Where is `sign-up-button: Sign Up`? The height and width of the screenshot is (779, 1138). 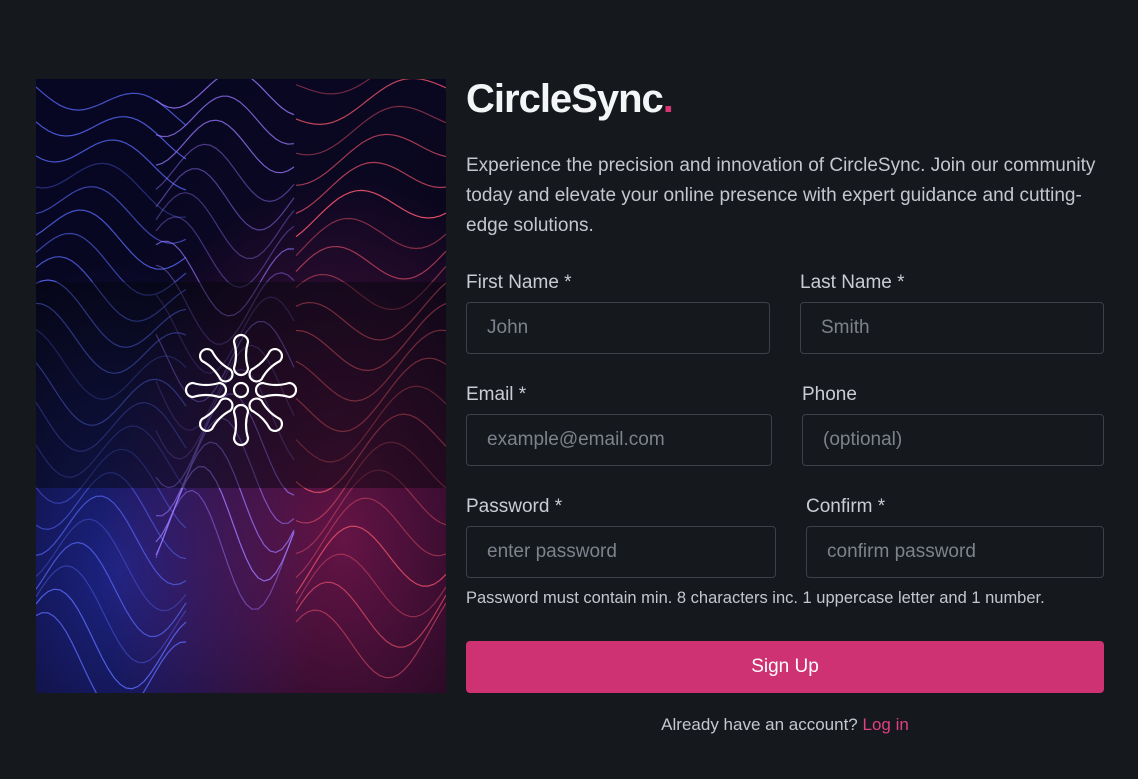
sign-up-button: Sign Up is located at coordinates (785, 667).